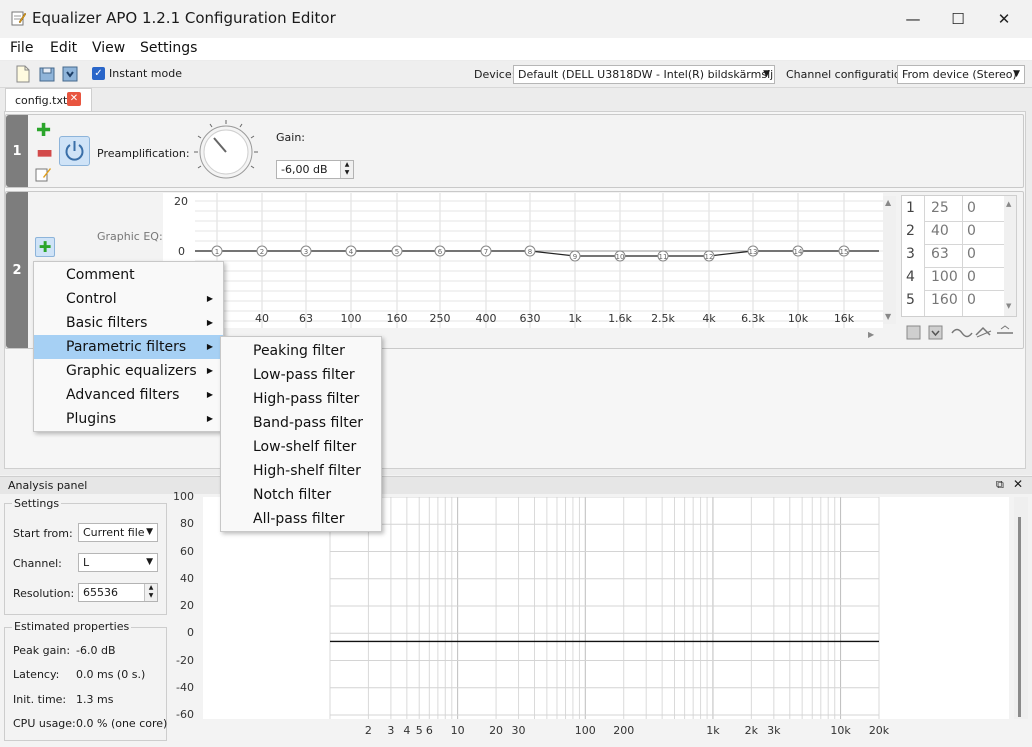 Image resolution: width=1032 pixels, height=747 pixels. What do you see at coordinates (959, 256) in the screenshot?
I see `graphic-eq-table: 1 25 0 2 40 0 3 63 0 4 100 0 5 160 0 ▲ ▼` at bounding box center [959, 256].